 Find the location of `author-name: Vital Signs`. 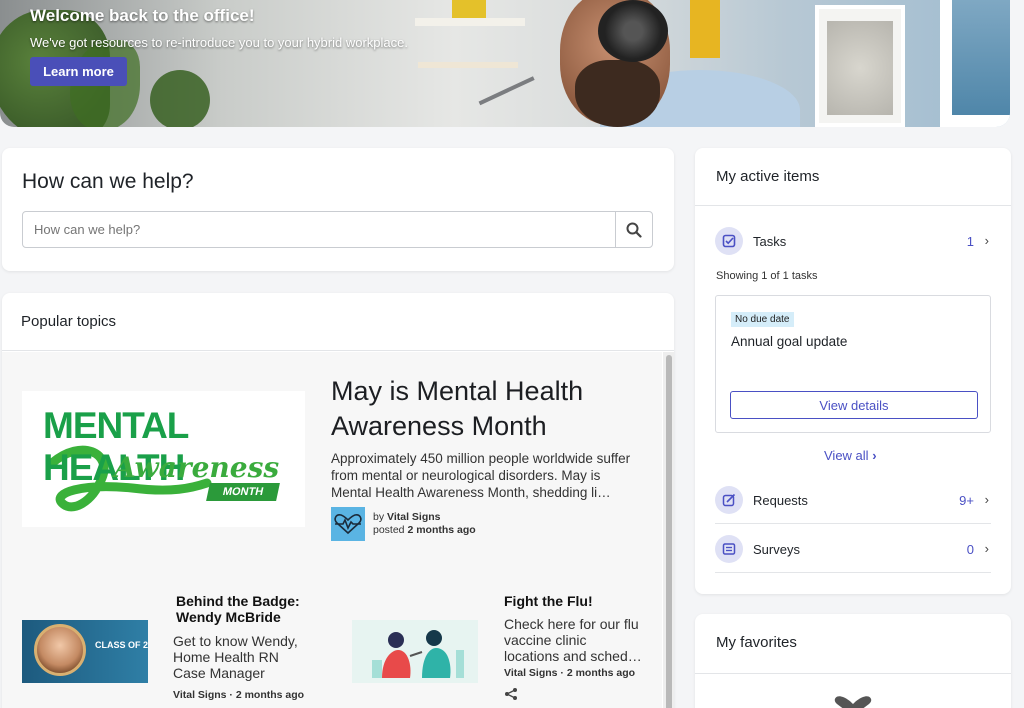

author-name: Vital Signs is located at coordinates (414, 517).